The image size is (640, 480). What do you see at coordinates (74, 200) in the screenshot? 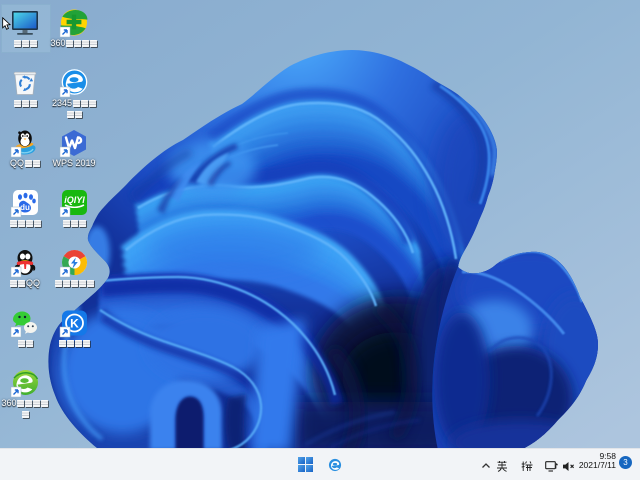
I see `svg-text: iQIYI` at bounding box center [74, 200].